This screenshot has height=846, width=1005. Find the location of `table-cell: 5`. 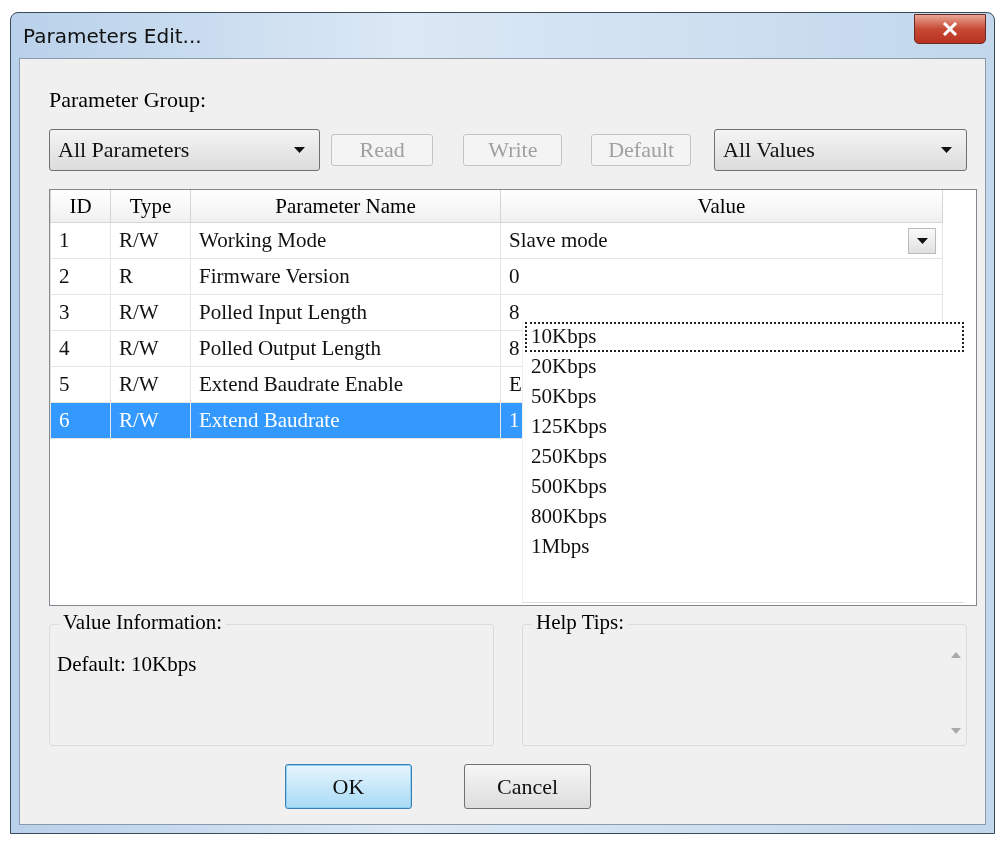

table-cell: 5 is located at coordinates (80, 384).